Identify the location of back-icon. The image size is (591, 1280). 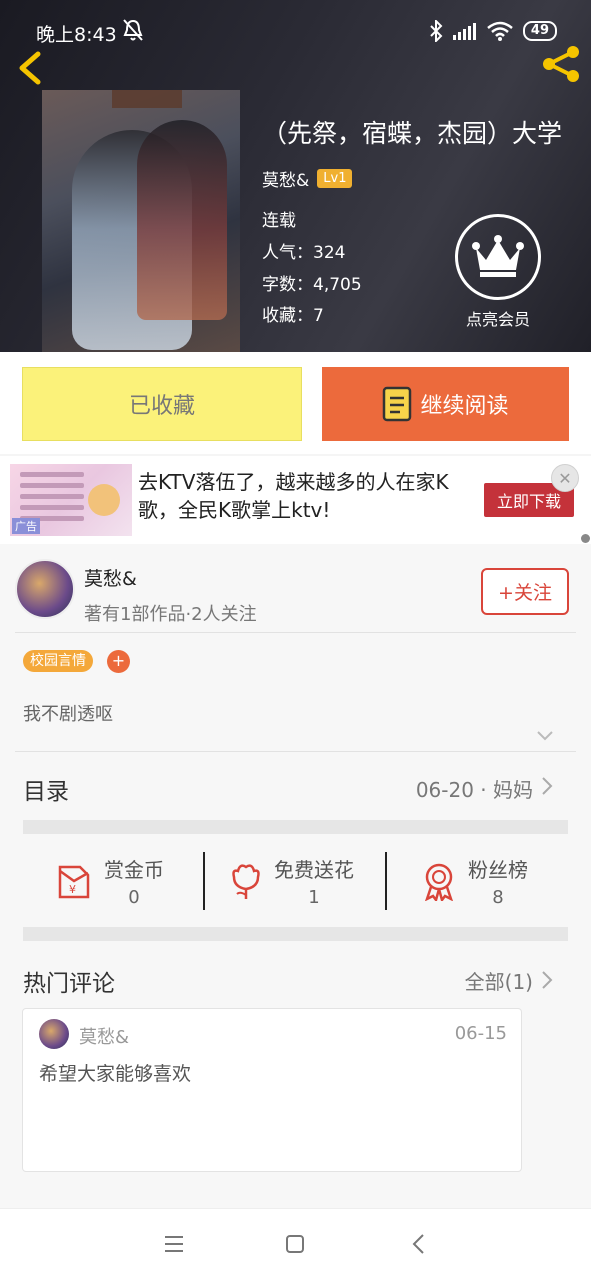
(419, 1244).